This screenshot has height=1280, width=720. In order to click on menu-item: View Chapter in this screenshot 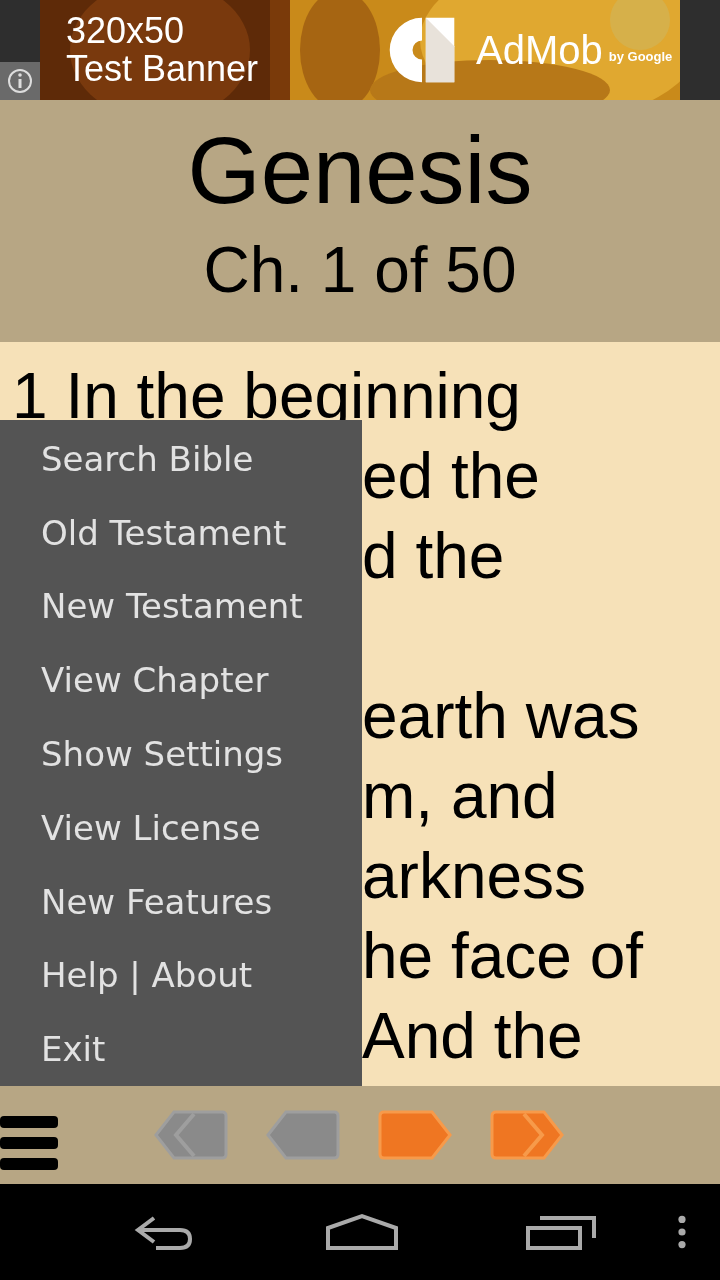, I will do `click(134, 680)`.